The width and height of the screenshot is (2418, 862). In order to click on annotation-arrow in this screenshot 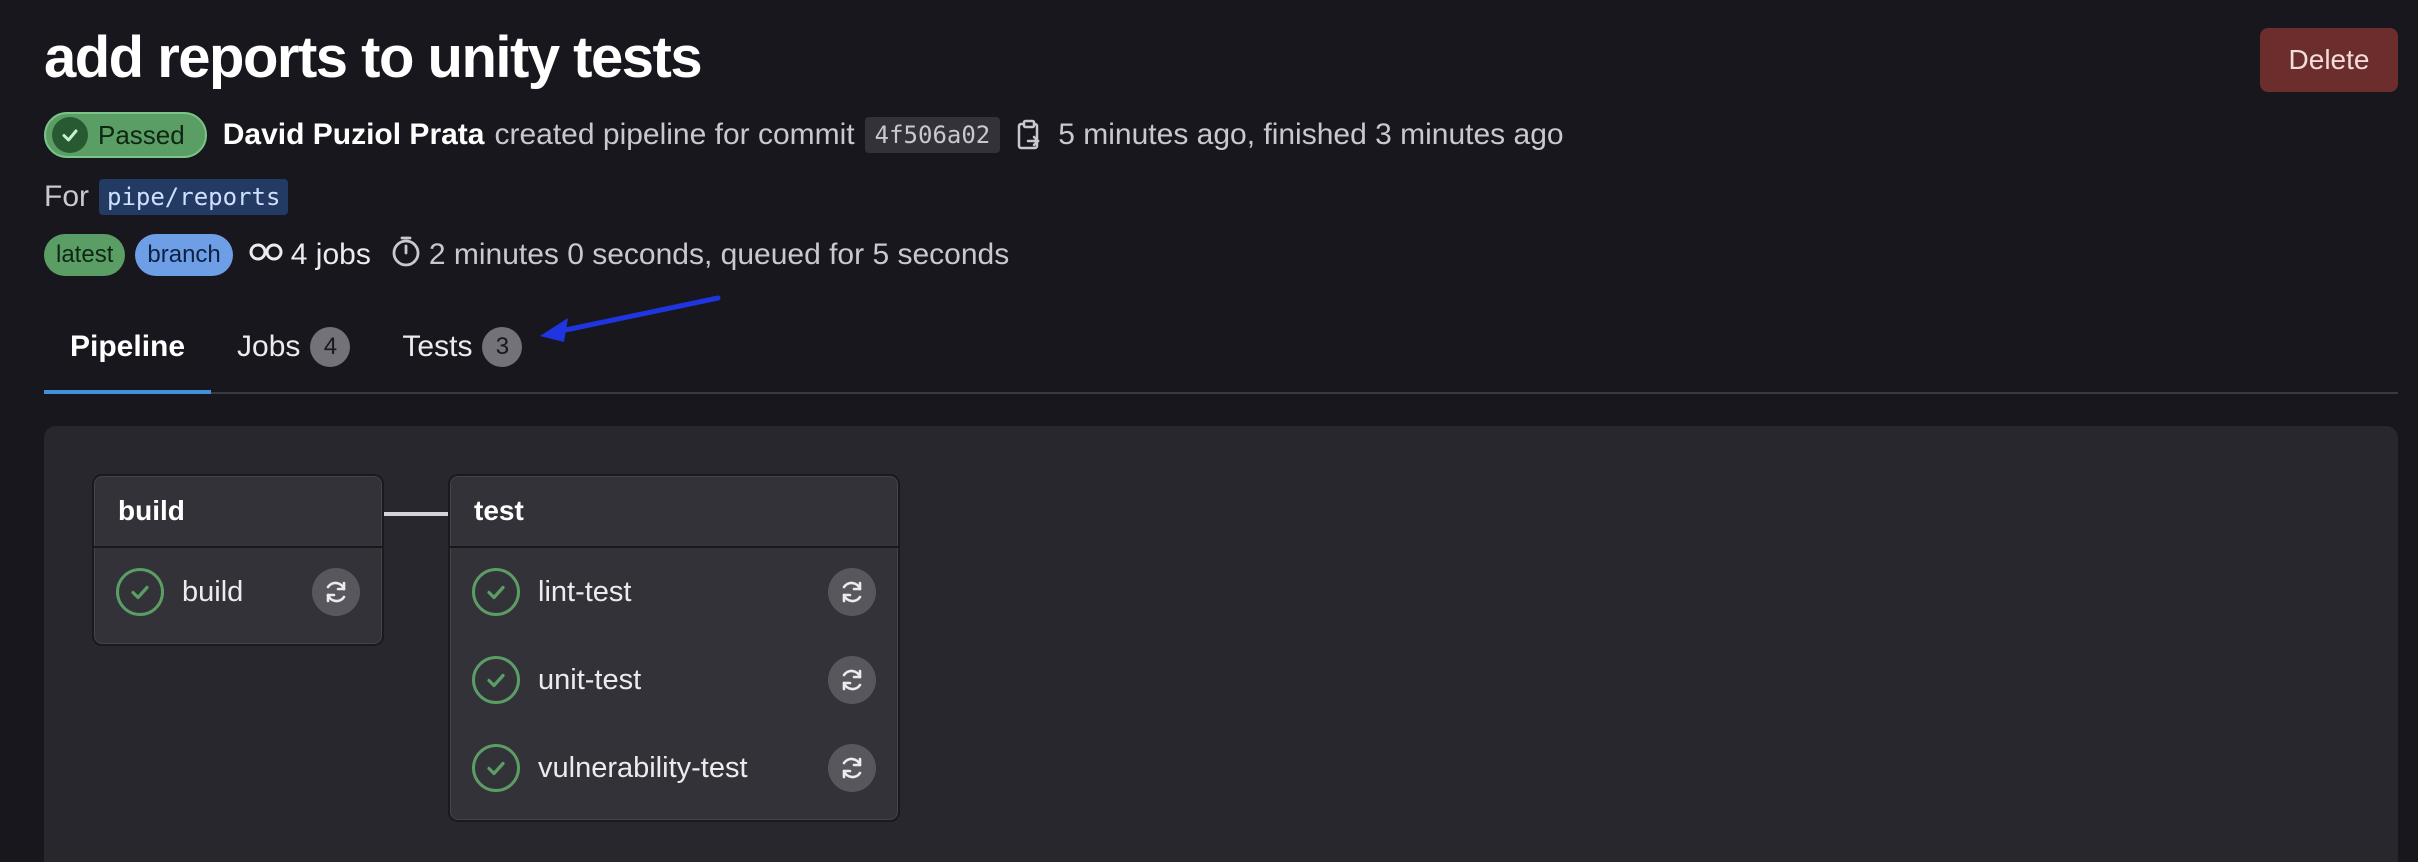, I will do `click(630, 318)`.